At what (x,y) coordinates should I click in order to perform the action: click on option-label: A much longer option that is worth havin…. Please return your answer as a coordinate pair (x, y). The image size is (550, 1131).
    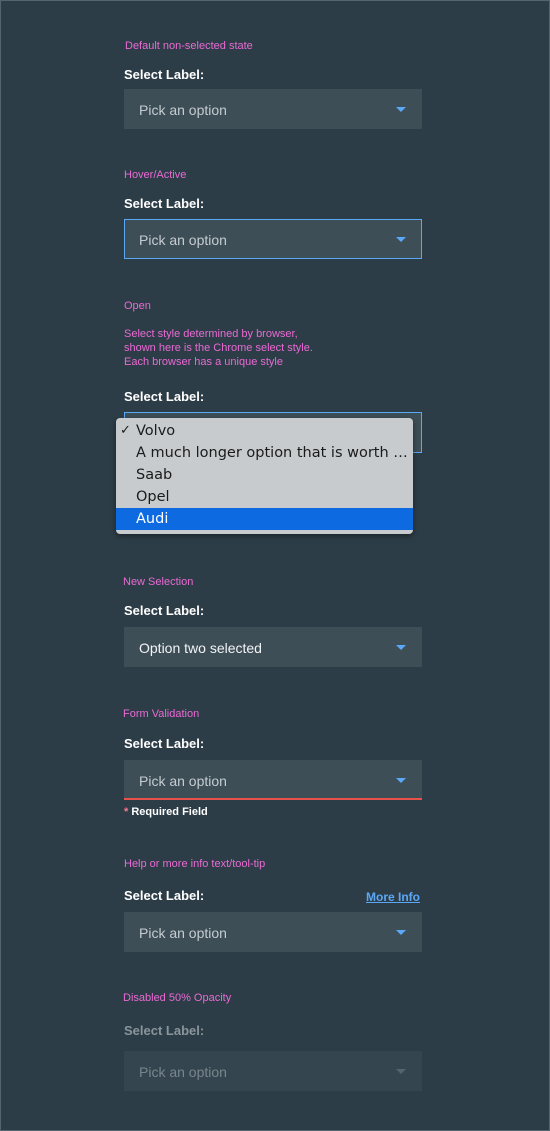
    Looking at the image, I should click on (274, 453).